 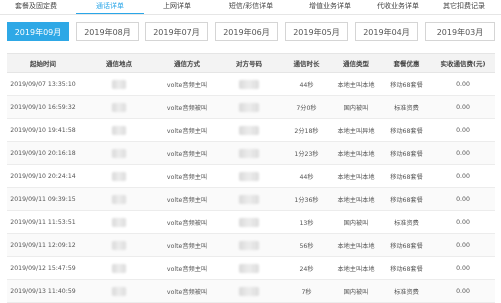 I want to click on tab-call-details: 通话详单, so click(x=110, y=7).